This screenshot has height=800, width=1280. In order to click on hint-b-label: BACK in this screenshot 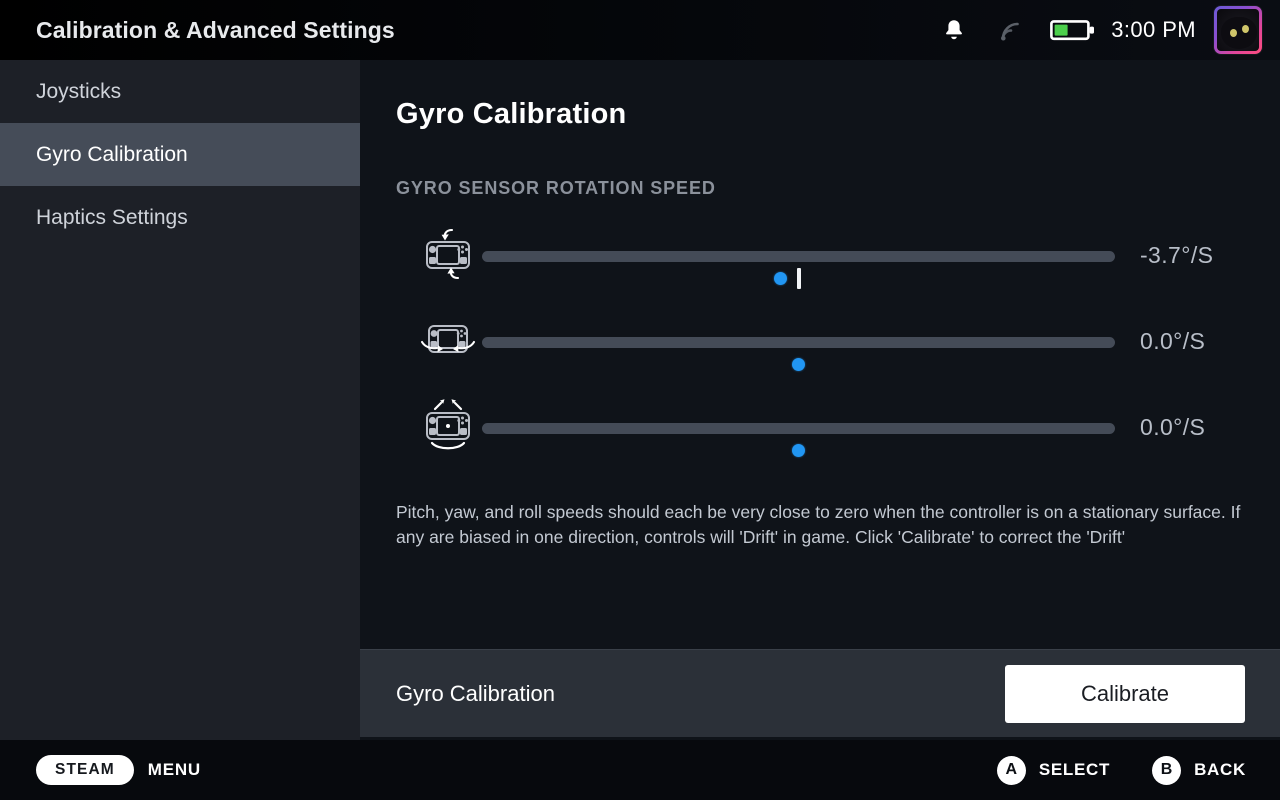, I will do `click(1220, 769)`.